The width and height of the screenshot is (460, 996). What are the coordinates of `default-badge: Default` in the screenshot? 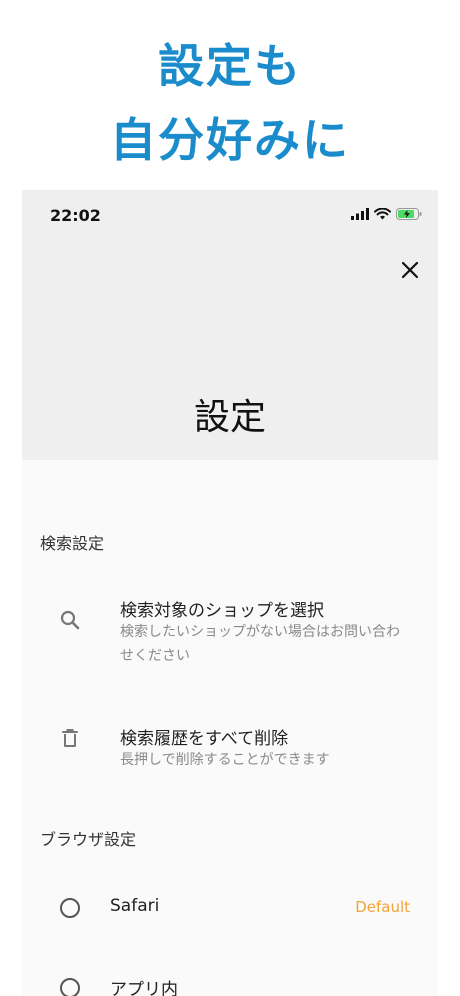 It's located at (382, 907).